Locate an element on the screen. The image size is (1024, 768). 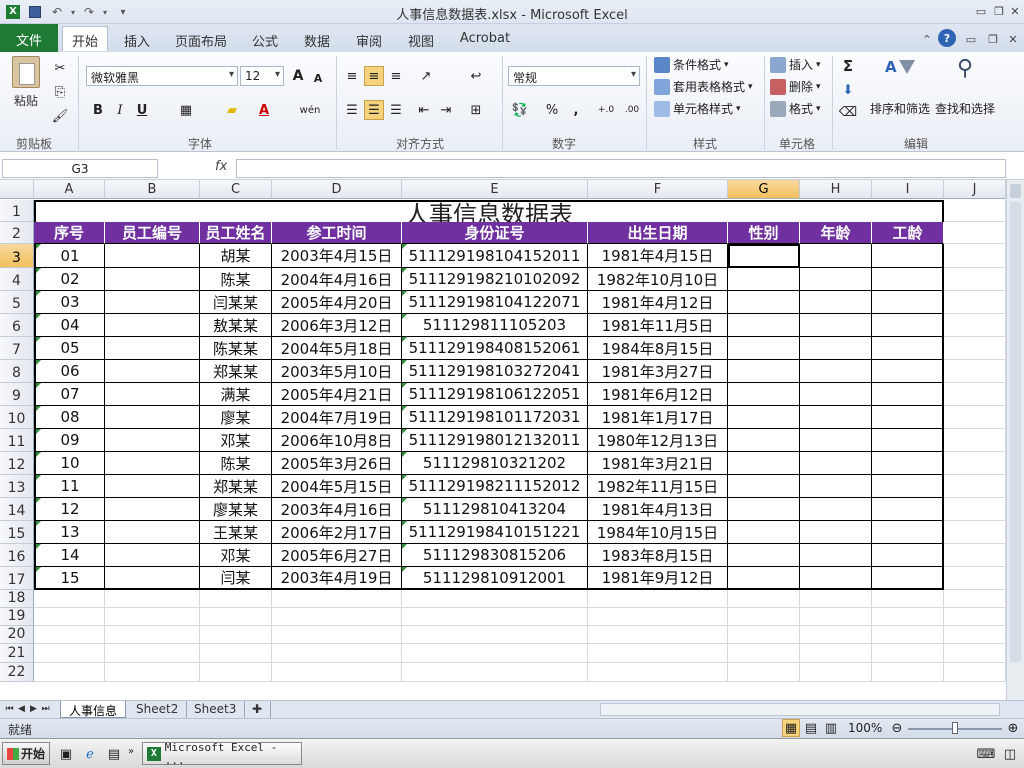
italic-button: I is located at coordinates (120, 110).